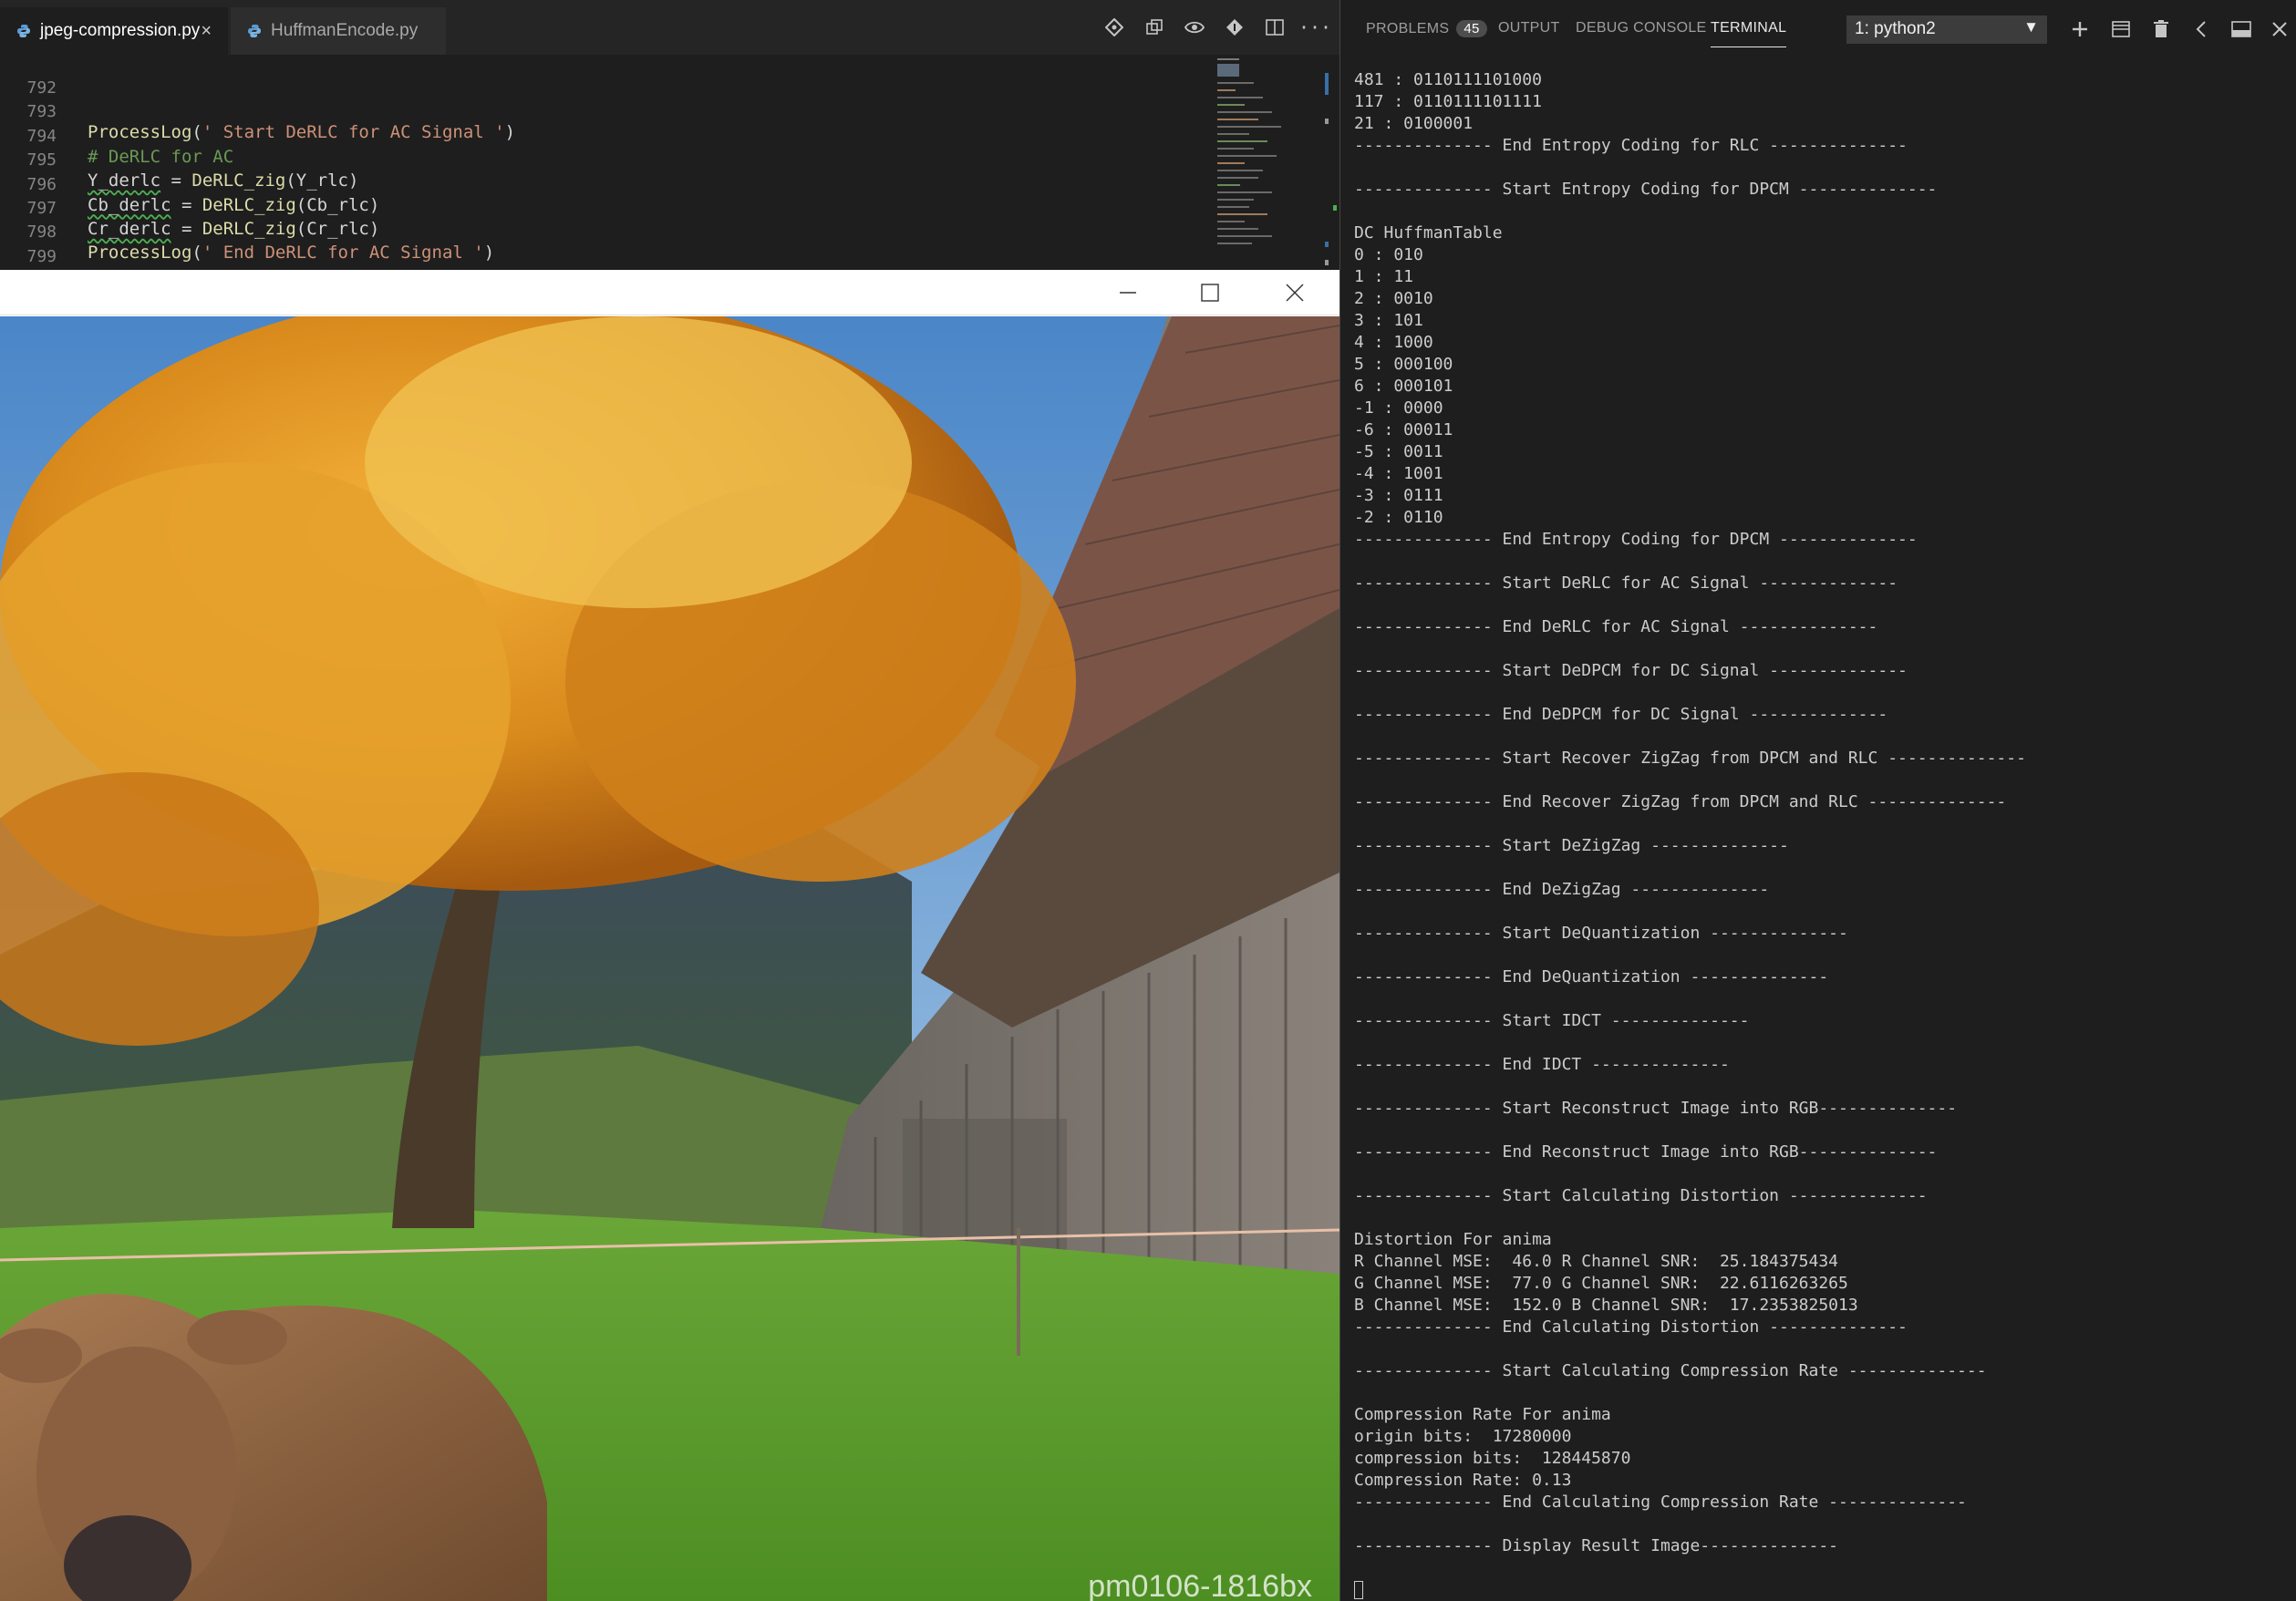  What do you see at coordinates (1267, 162) in the screenshot?
I see `minimap` at bounding box center [1267, 162].